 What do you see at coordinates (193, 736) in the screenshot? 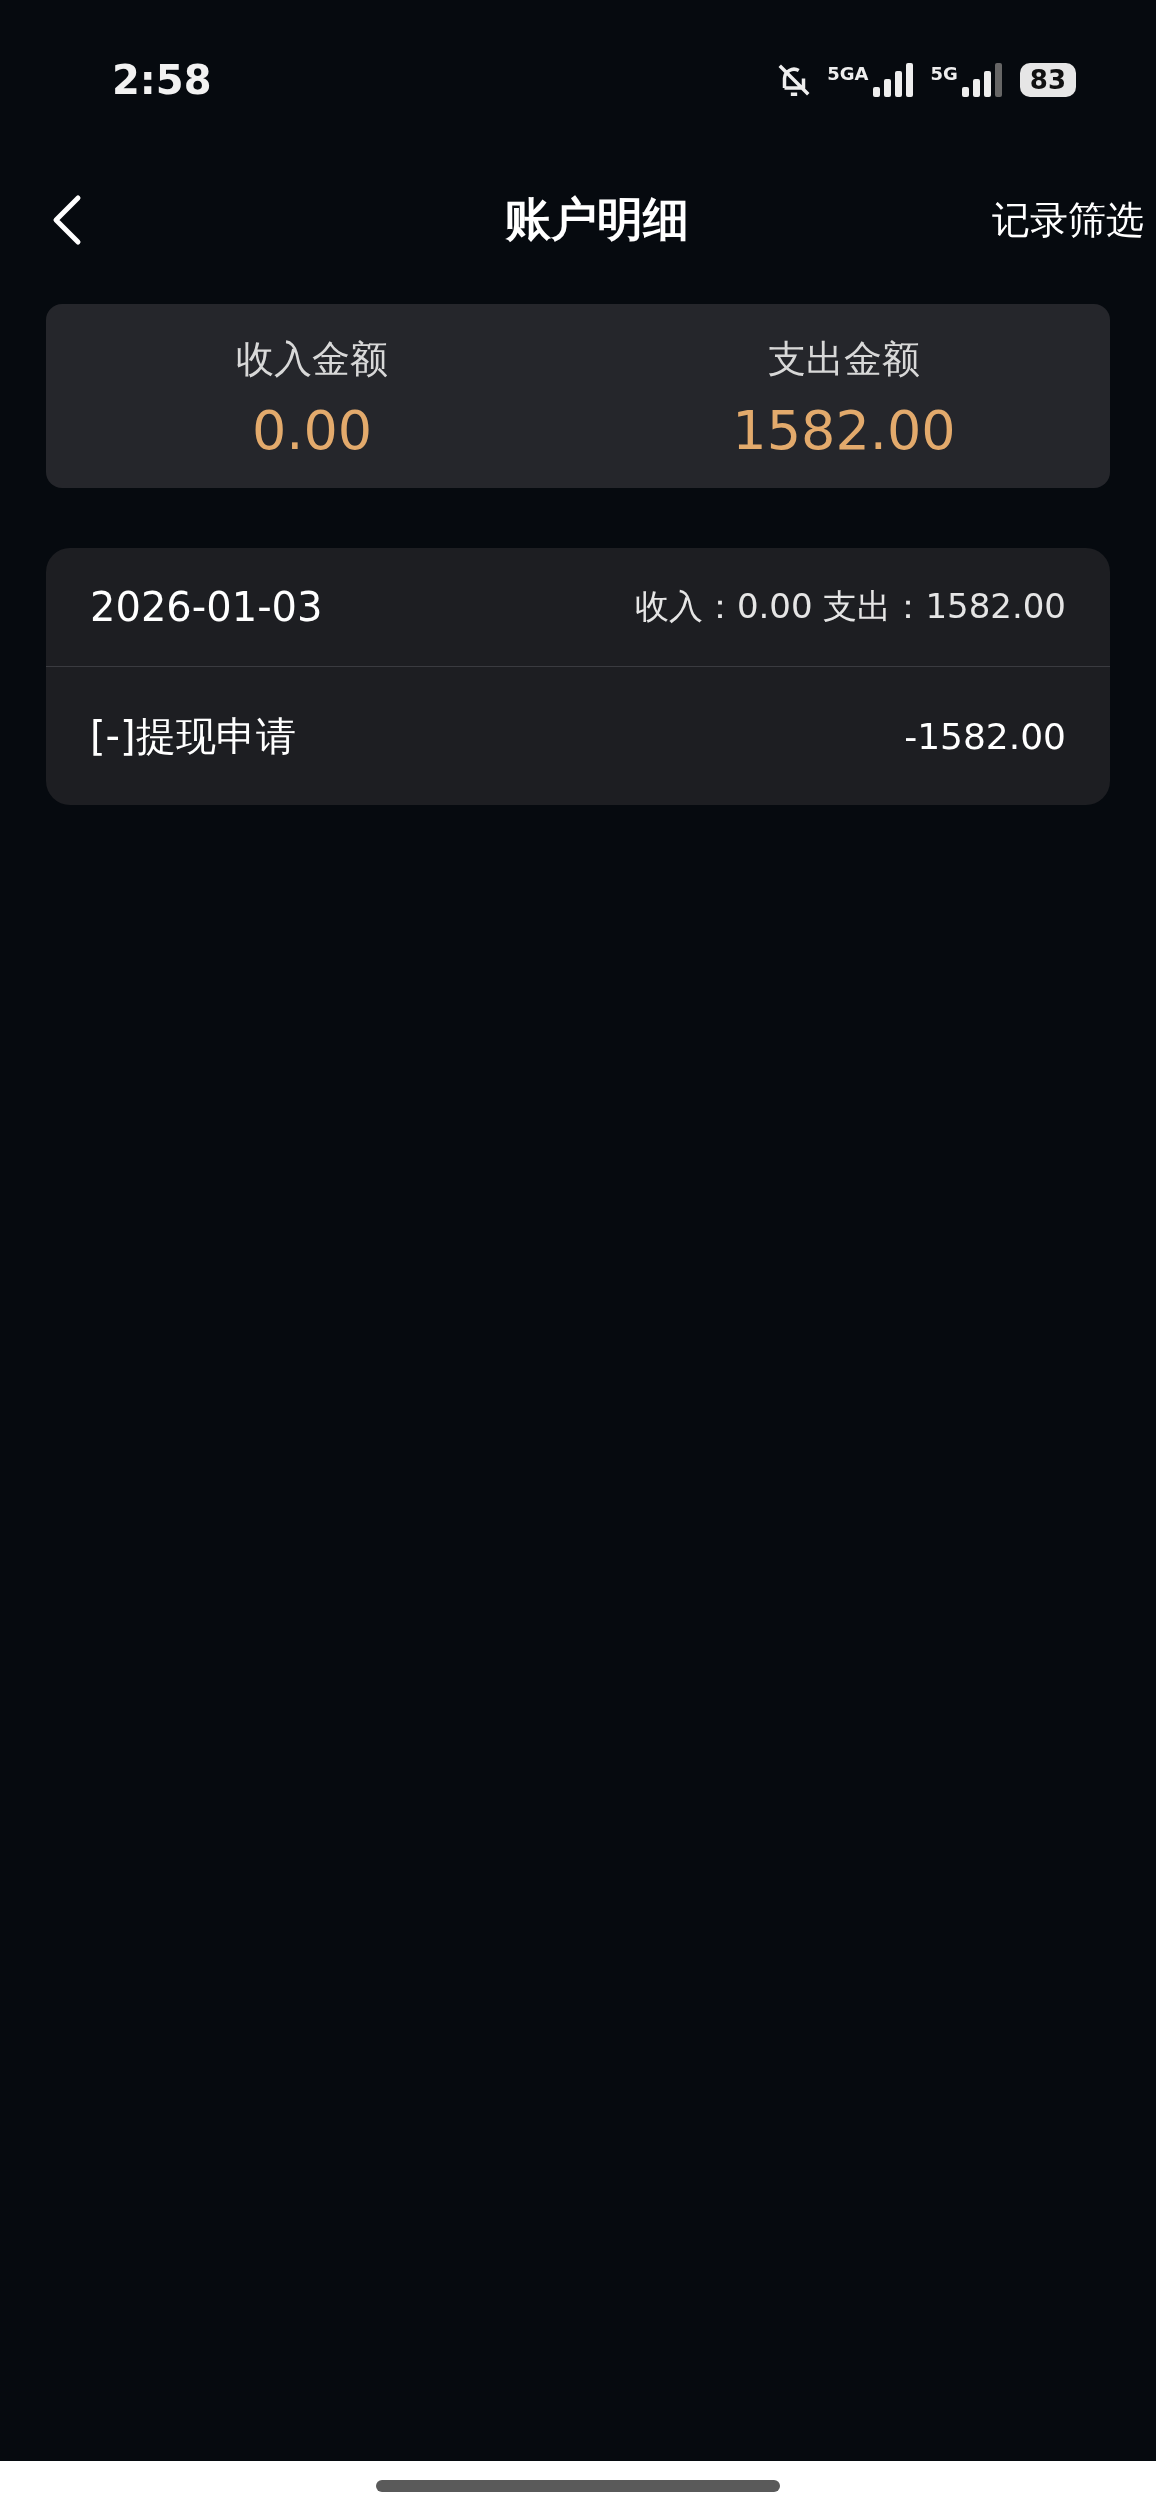
I see `entry-title: [-]提现申请` at bounding box center [193, 736].